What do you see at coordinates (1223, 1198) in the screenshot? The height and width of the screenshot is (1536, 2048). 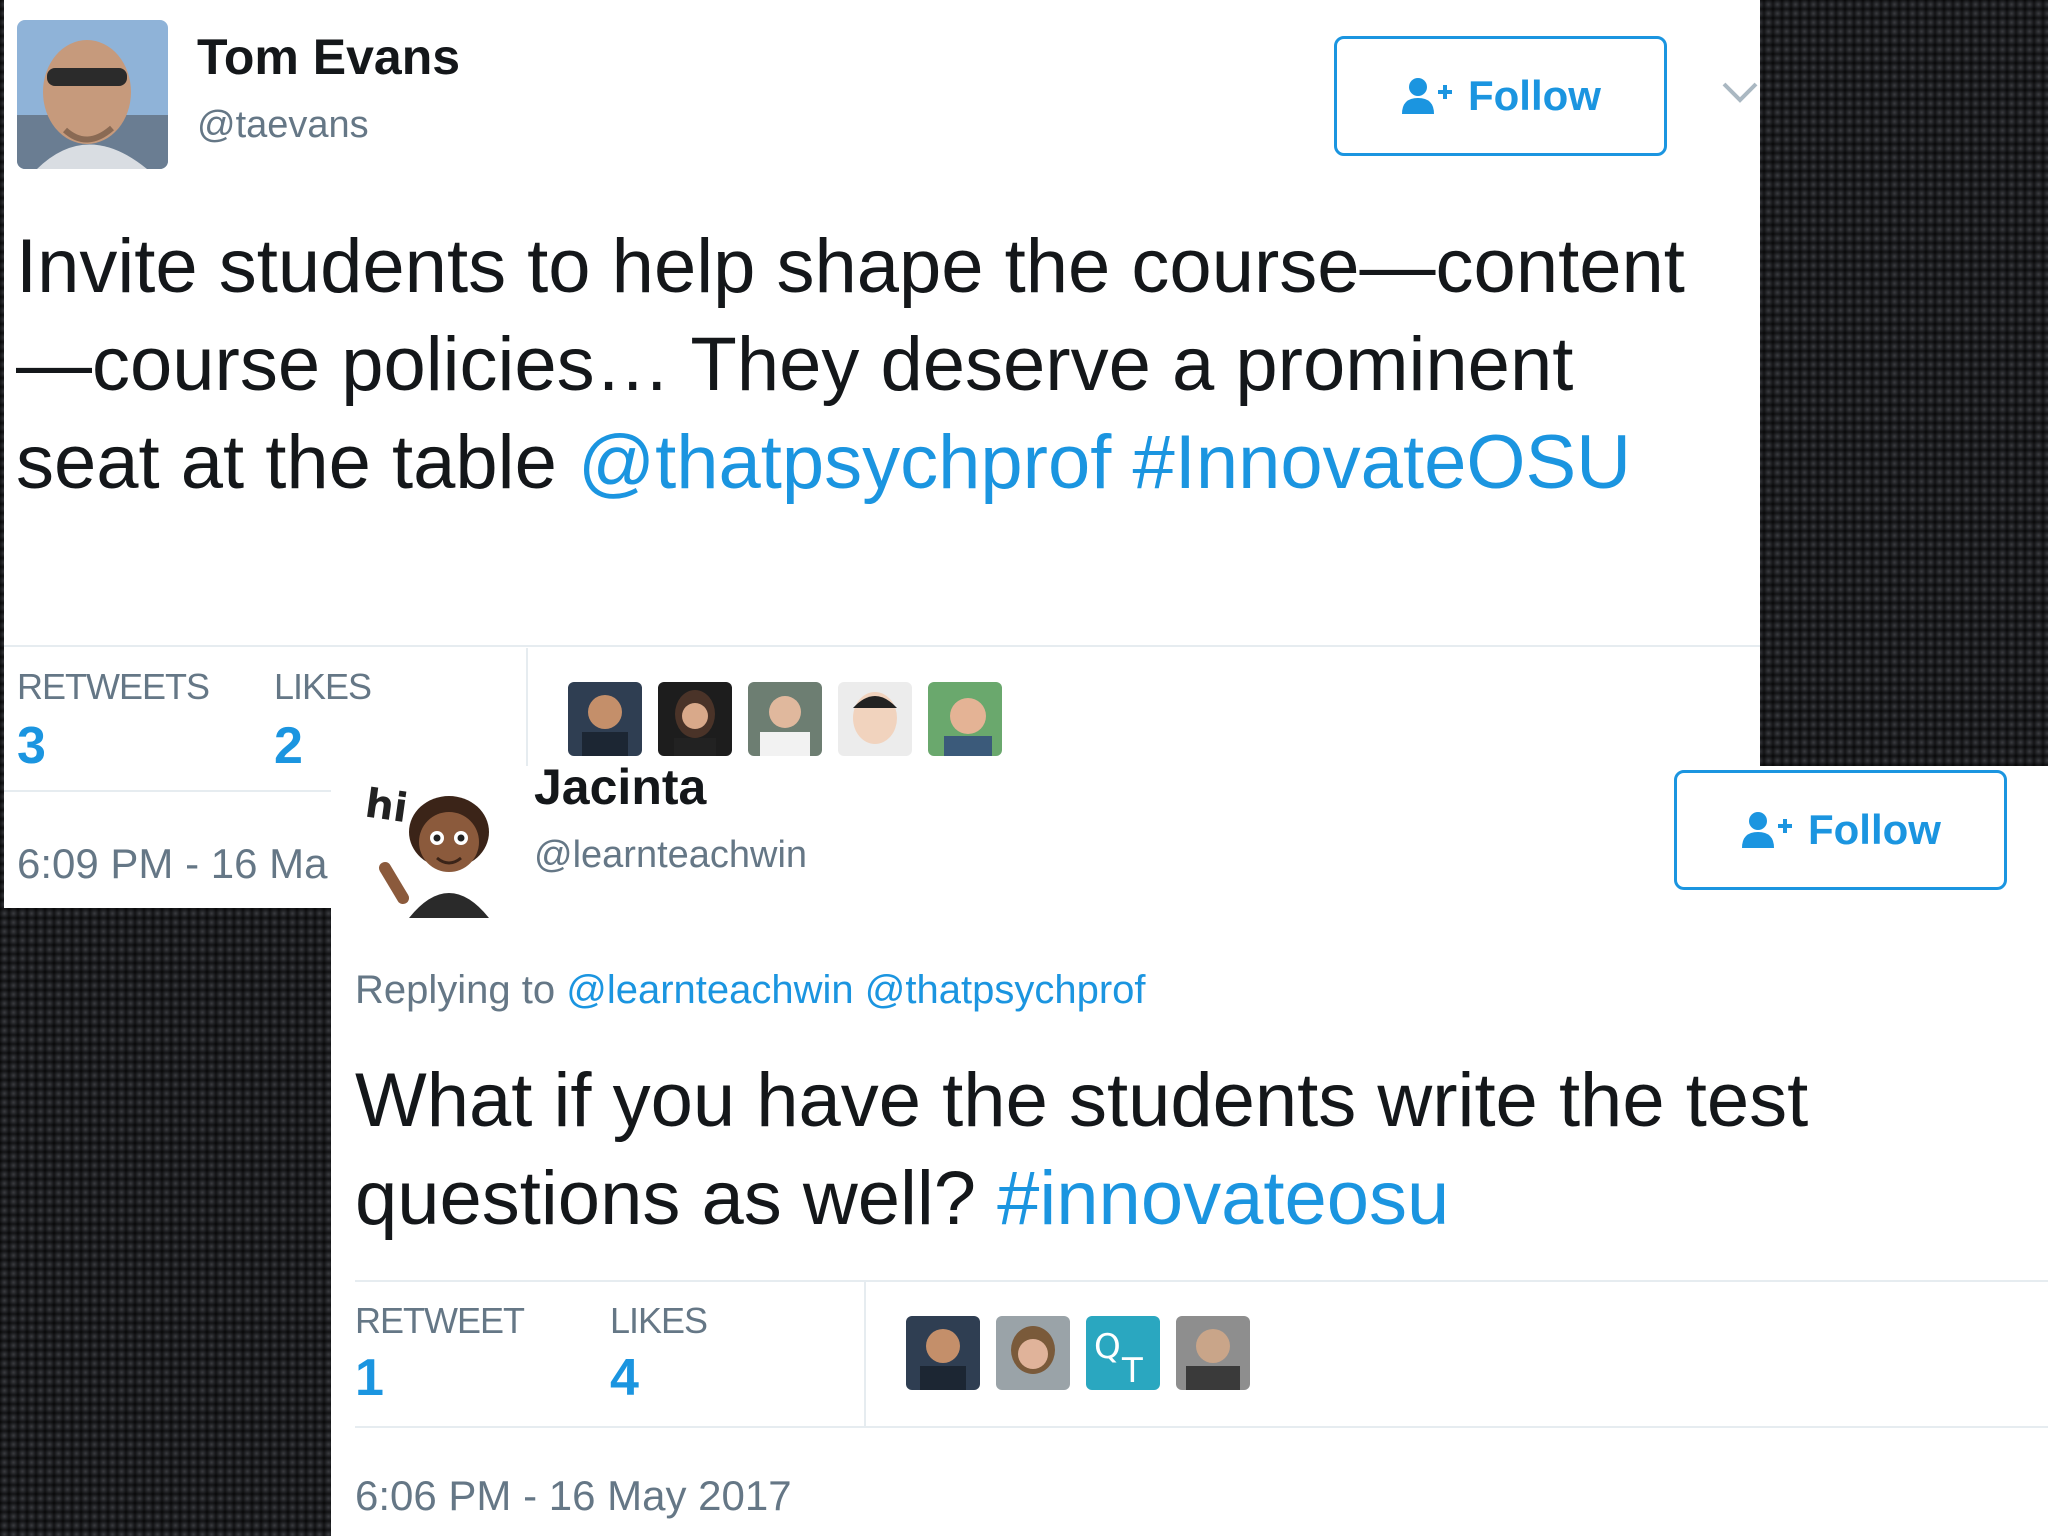 I see `hashtag-link: #innovateosu` at bounding box center [1223, 1198].